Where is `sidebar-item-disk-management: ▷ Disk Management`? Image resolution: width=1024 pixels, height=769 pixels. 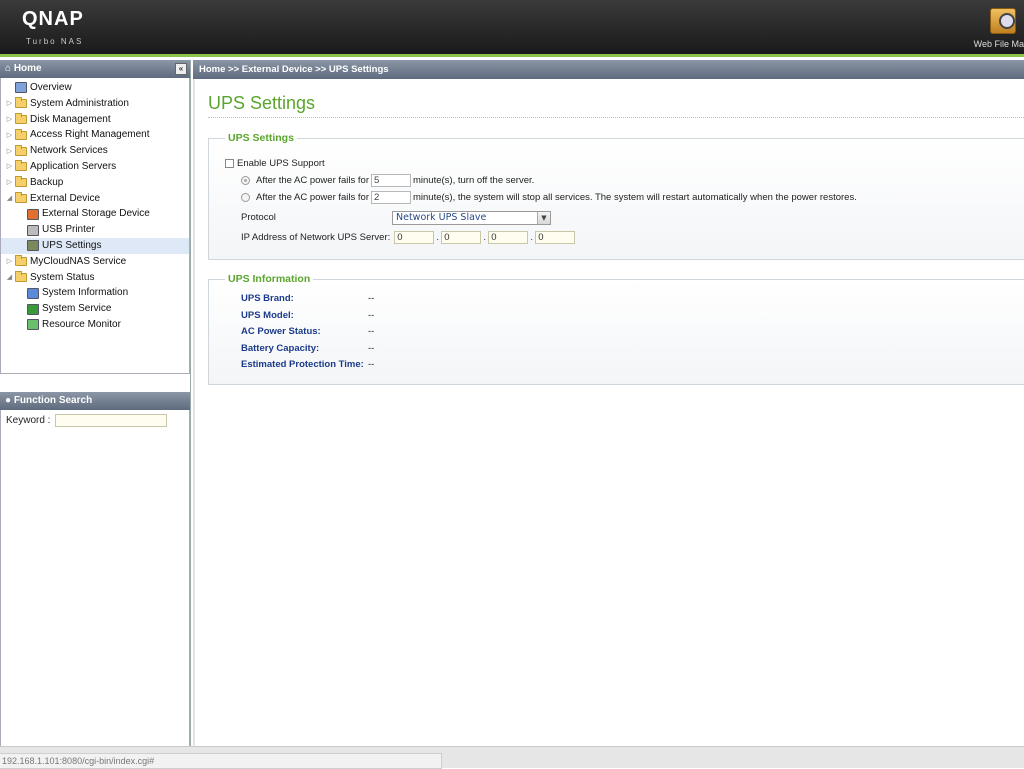
sidebar-item-disk-management: ▷ Disk Management is located at coordinates (95, 120).